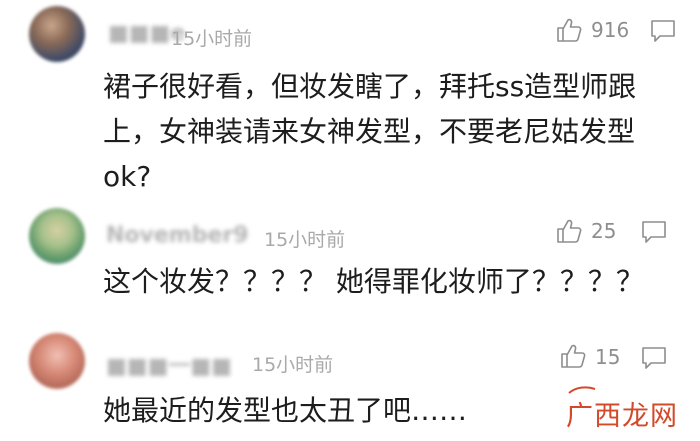 The image size is (700, 441). Describe the element at coordinates (373, 281) in the screenshot. I see `comment-text-line: 这个妆发？？？？ 她得罪化妆师了？？？？` at that location.